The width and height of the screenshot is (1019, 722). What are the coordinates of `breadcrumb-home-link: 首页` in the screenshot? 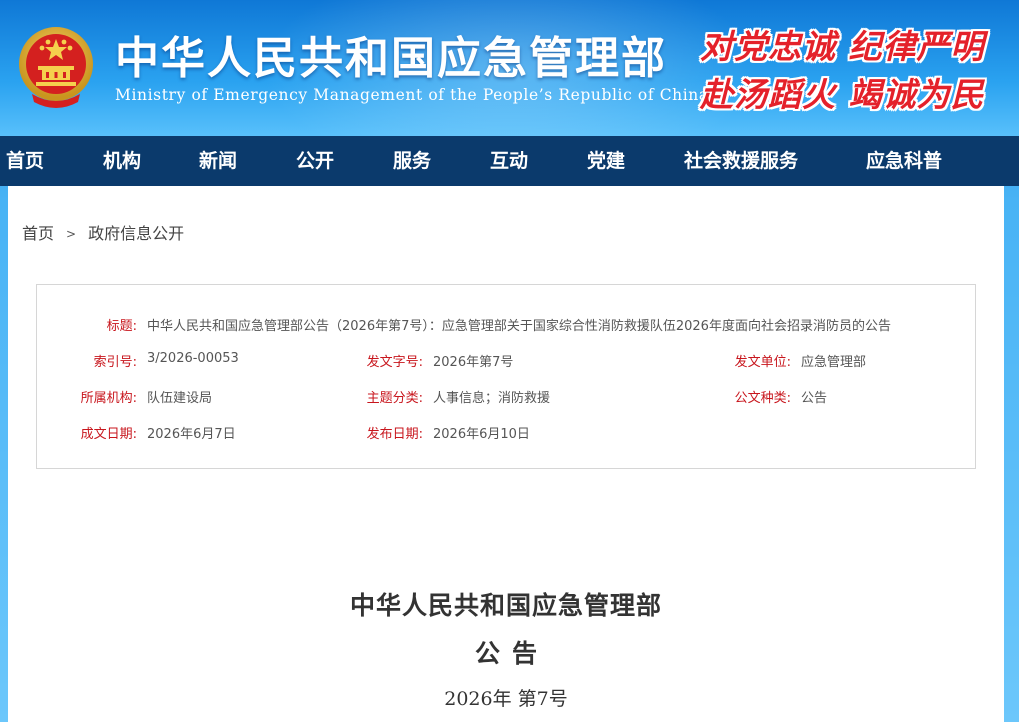 It's located at (38, 233).